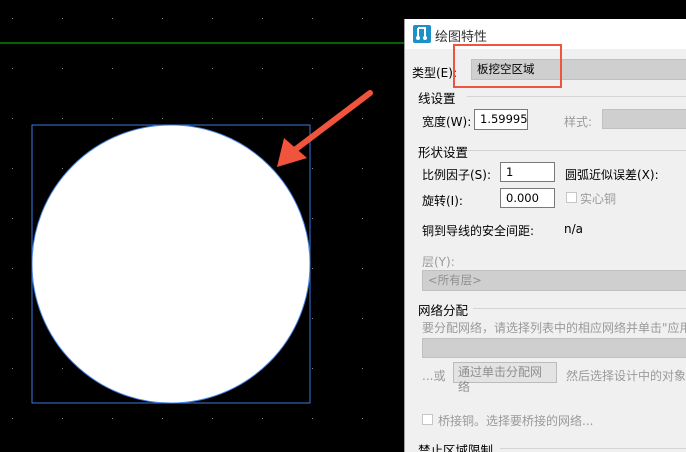 The width and height of the screenshot is (686, 452). I want to click on net-assign-hint: 要分配网络，请选择列表中的相应网络并单击"应用, so click(554, 328).